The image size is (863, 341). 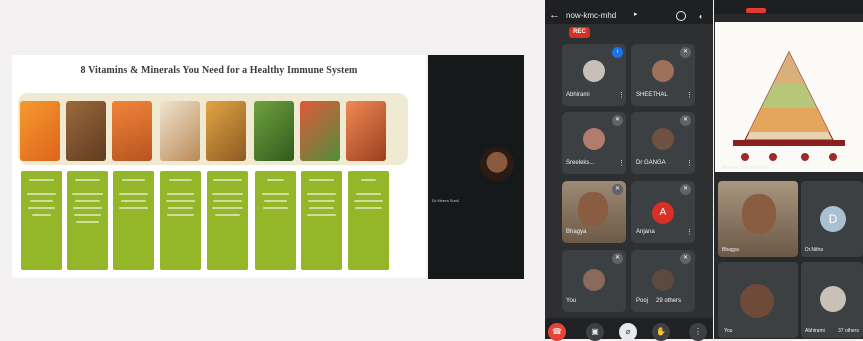 I want to click on nuts-seeds-image, so click(x=86, y=131).